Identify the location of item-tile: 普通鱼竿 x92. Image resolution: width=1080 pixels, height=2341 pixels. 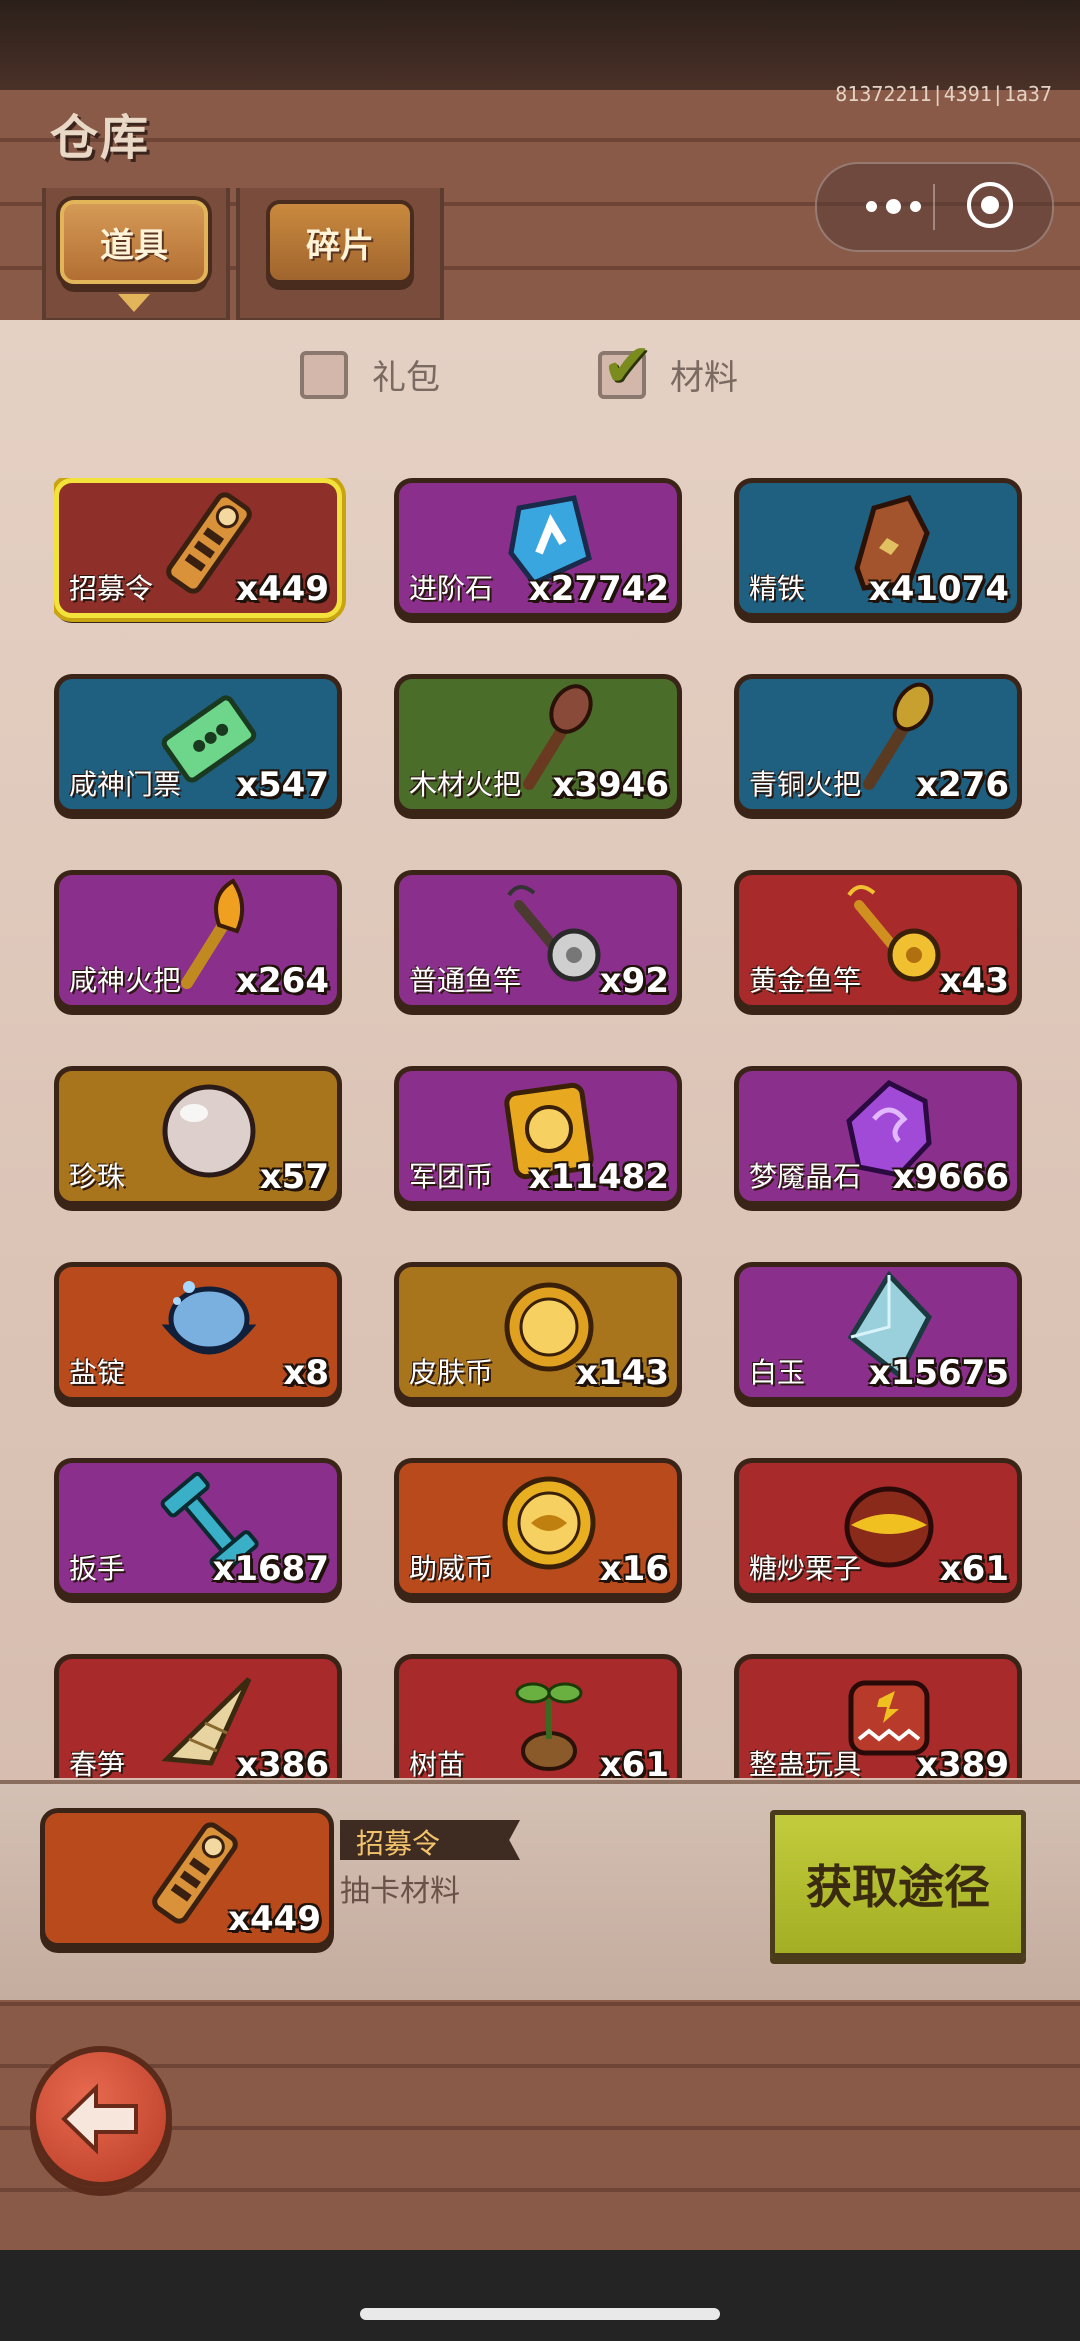
(538, 940).